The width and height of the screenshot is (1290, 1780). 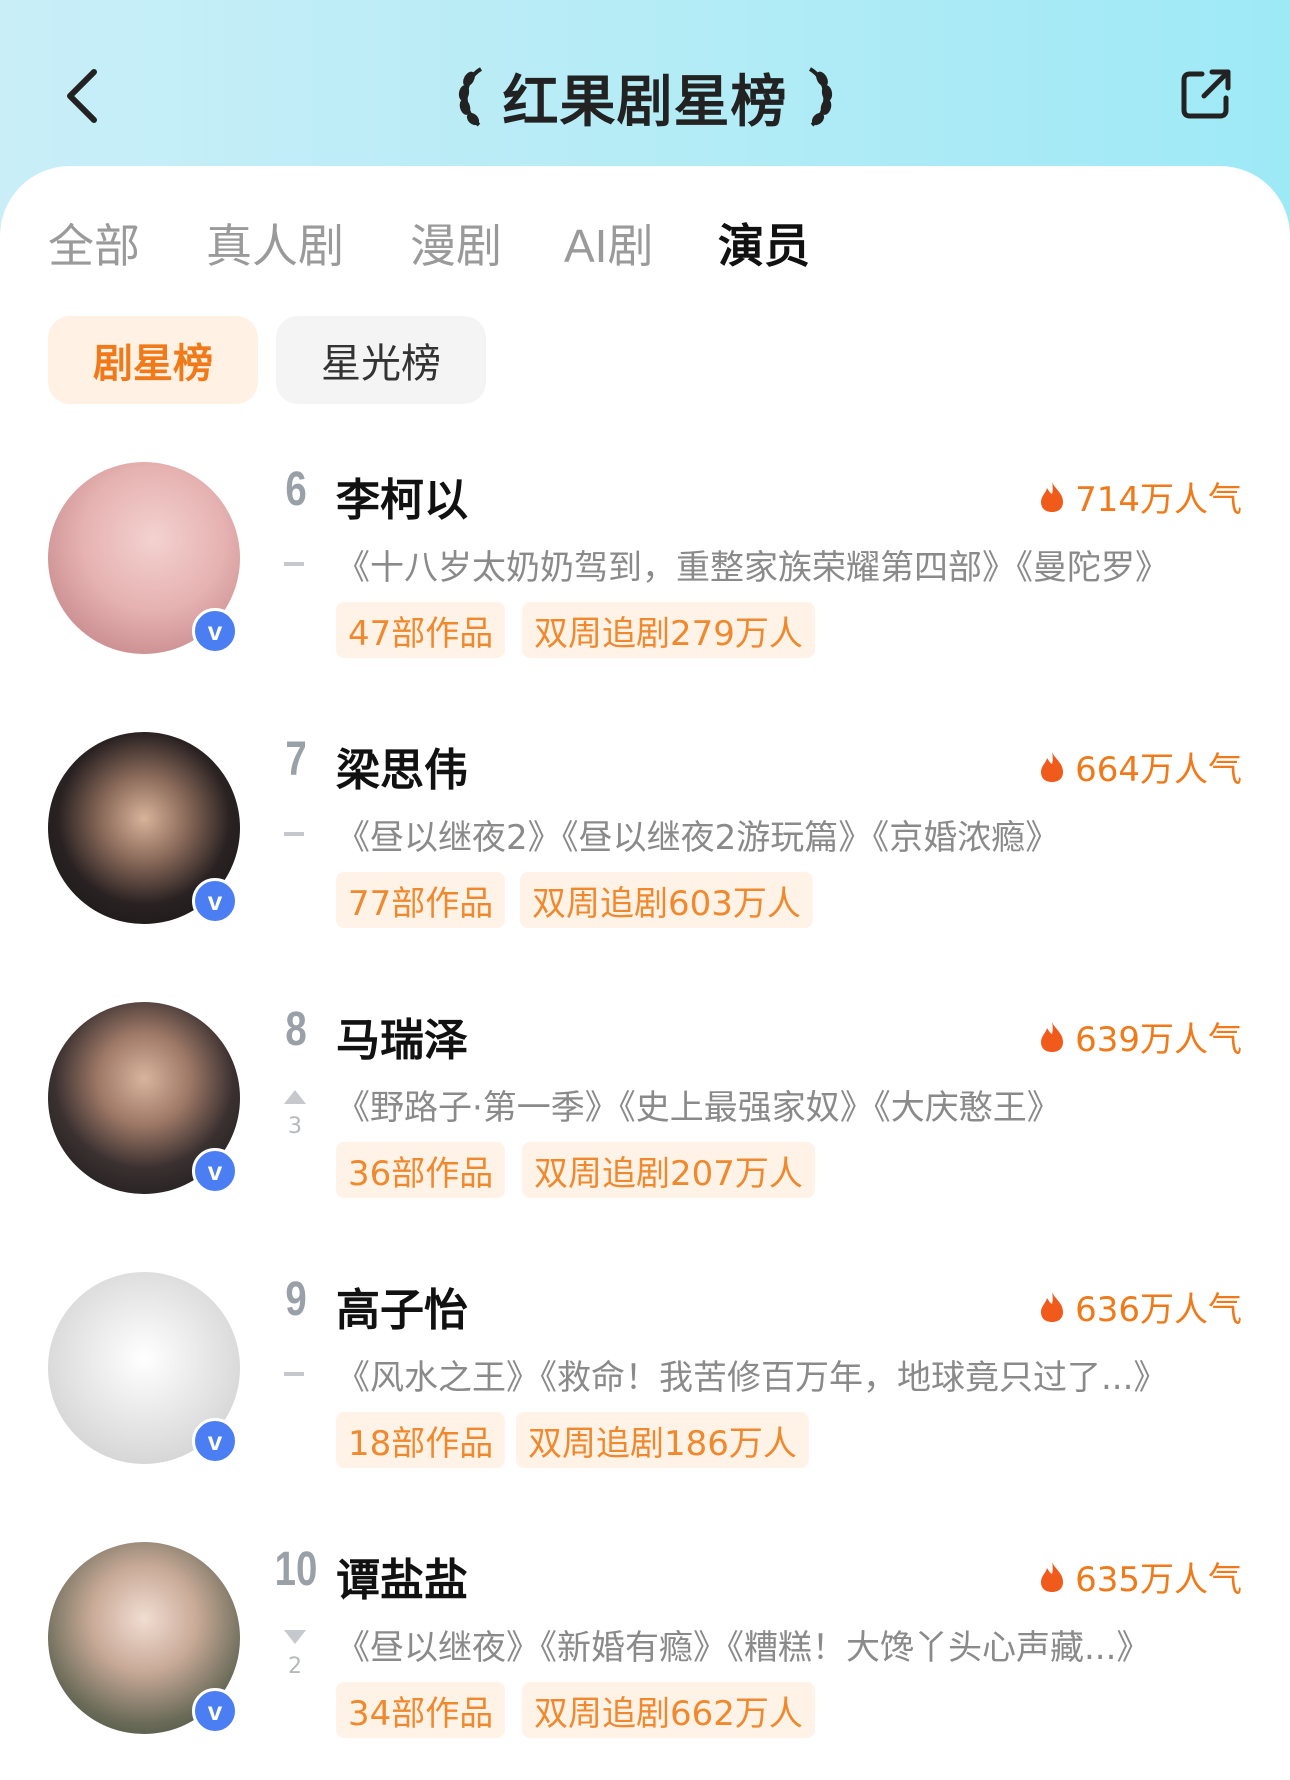 I want to click on title-container: 红果剧星榜, so click(x=645, y=97).